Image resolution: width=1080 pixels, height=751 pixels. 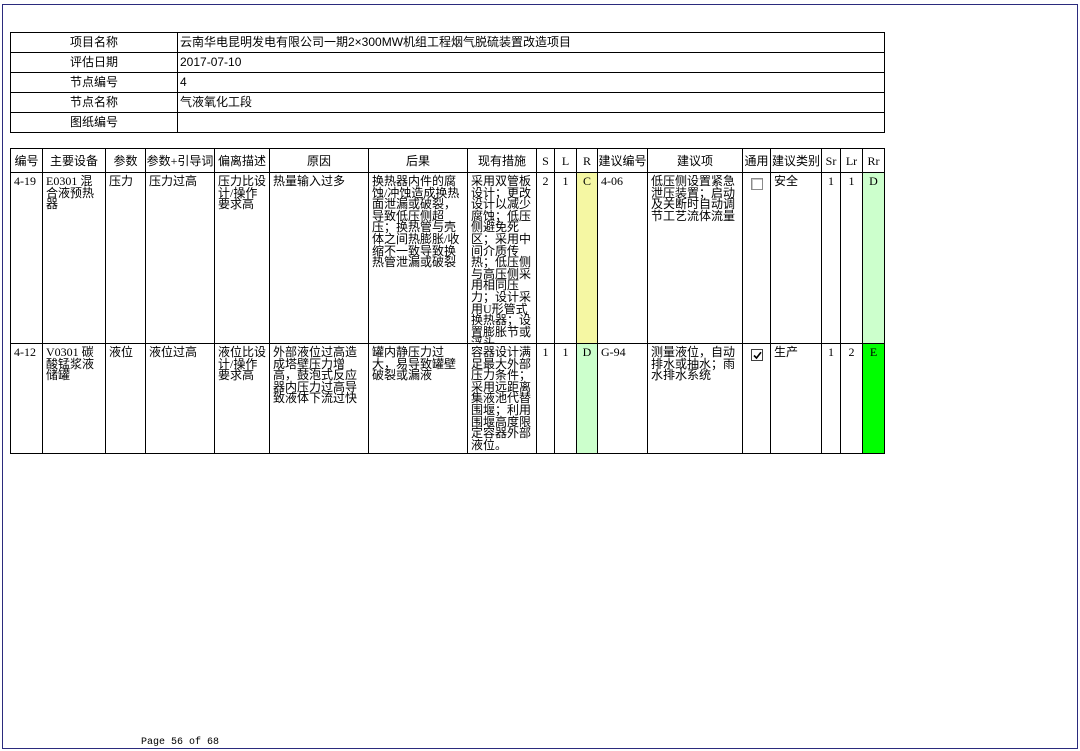 What do you see at coordinates (565, 160) in the screenshot?
I see `header-l: L` at bounding box center [565, 160].